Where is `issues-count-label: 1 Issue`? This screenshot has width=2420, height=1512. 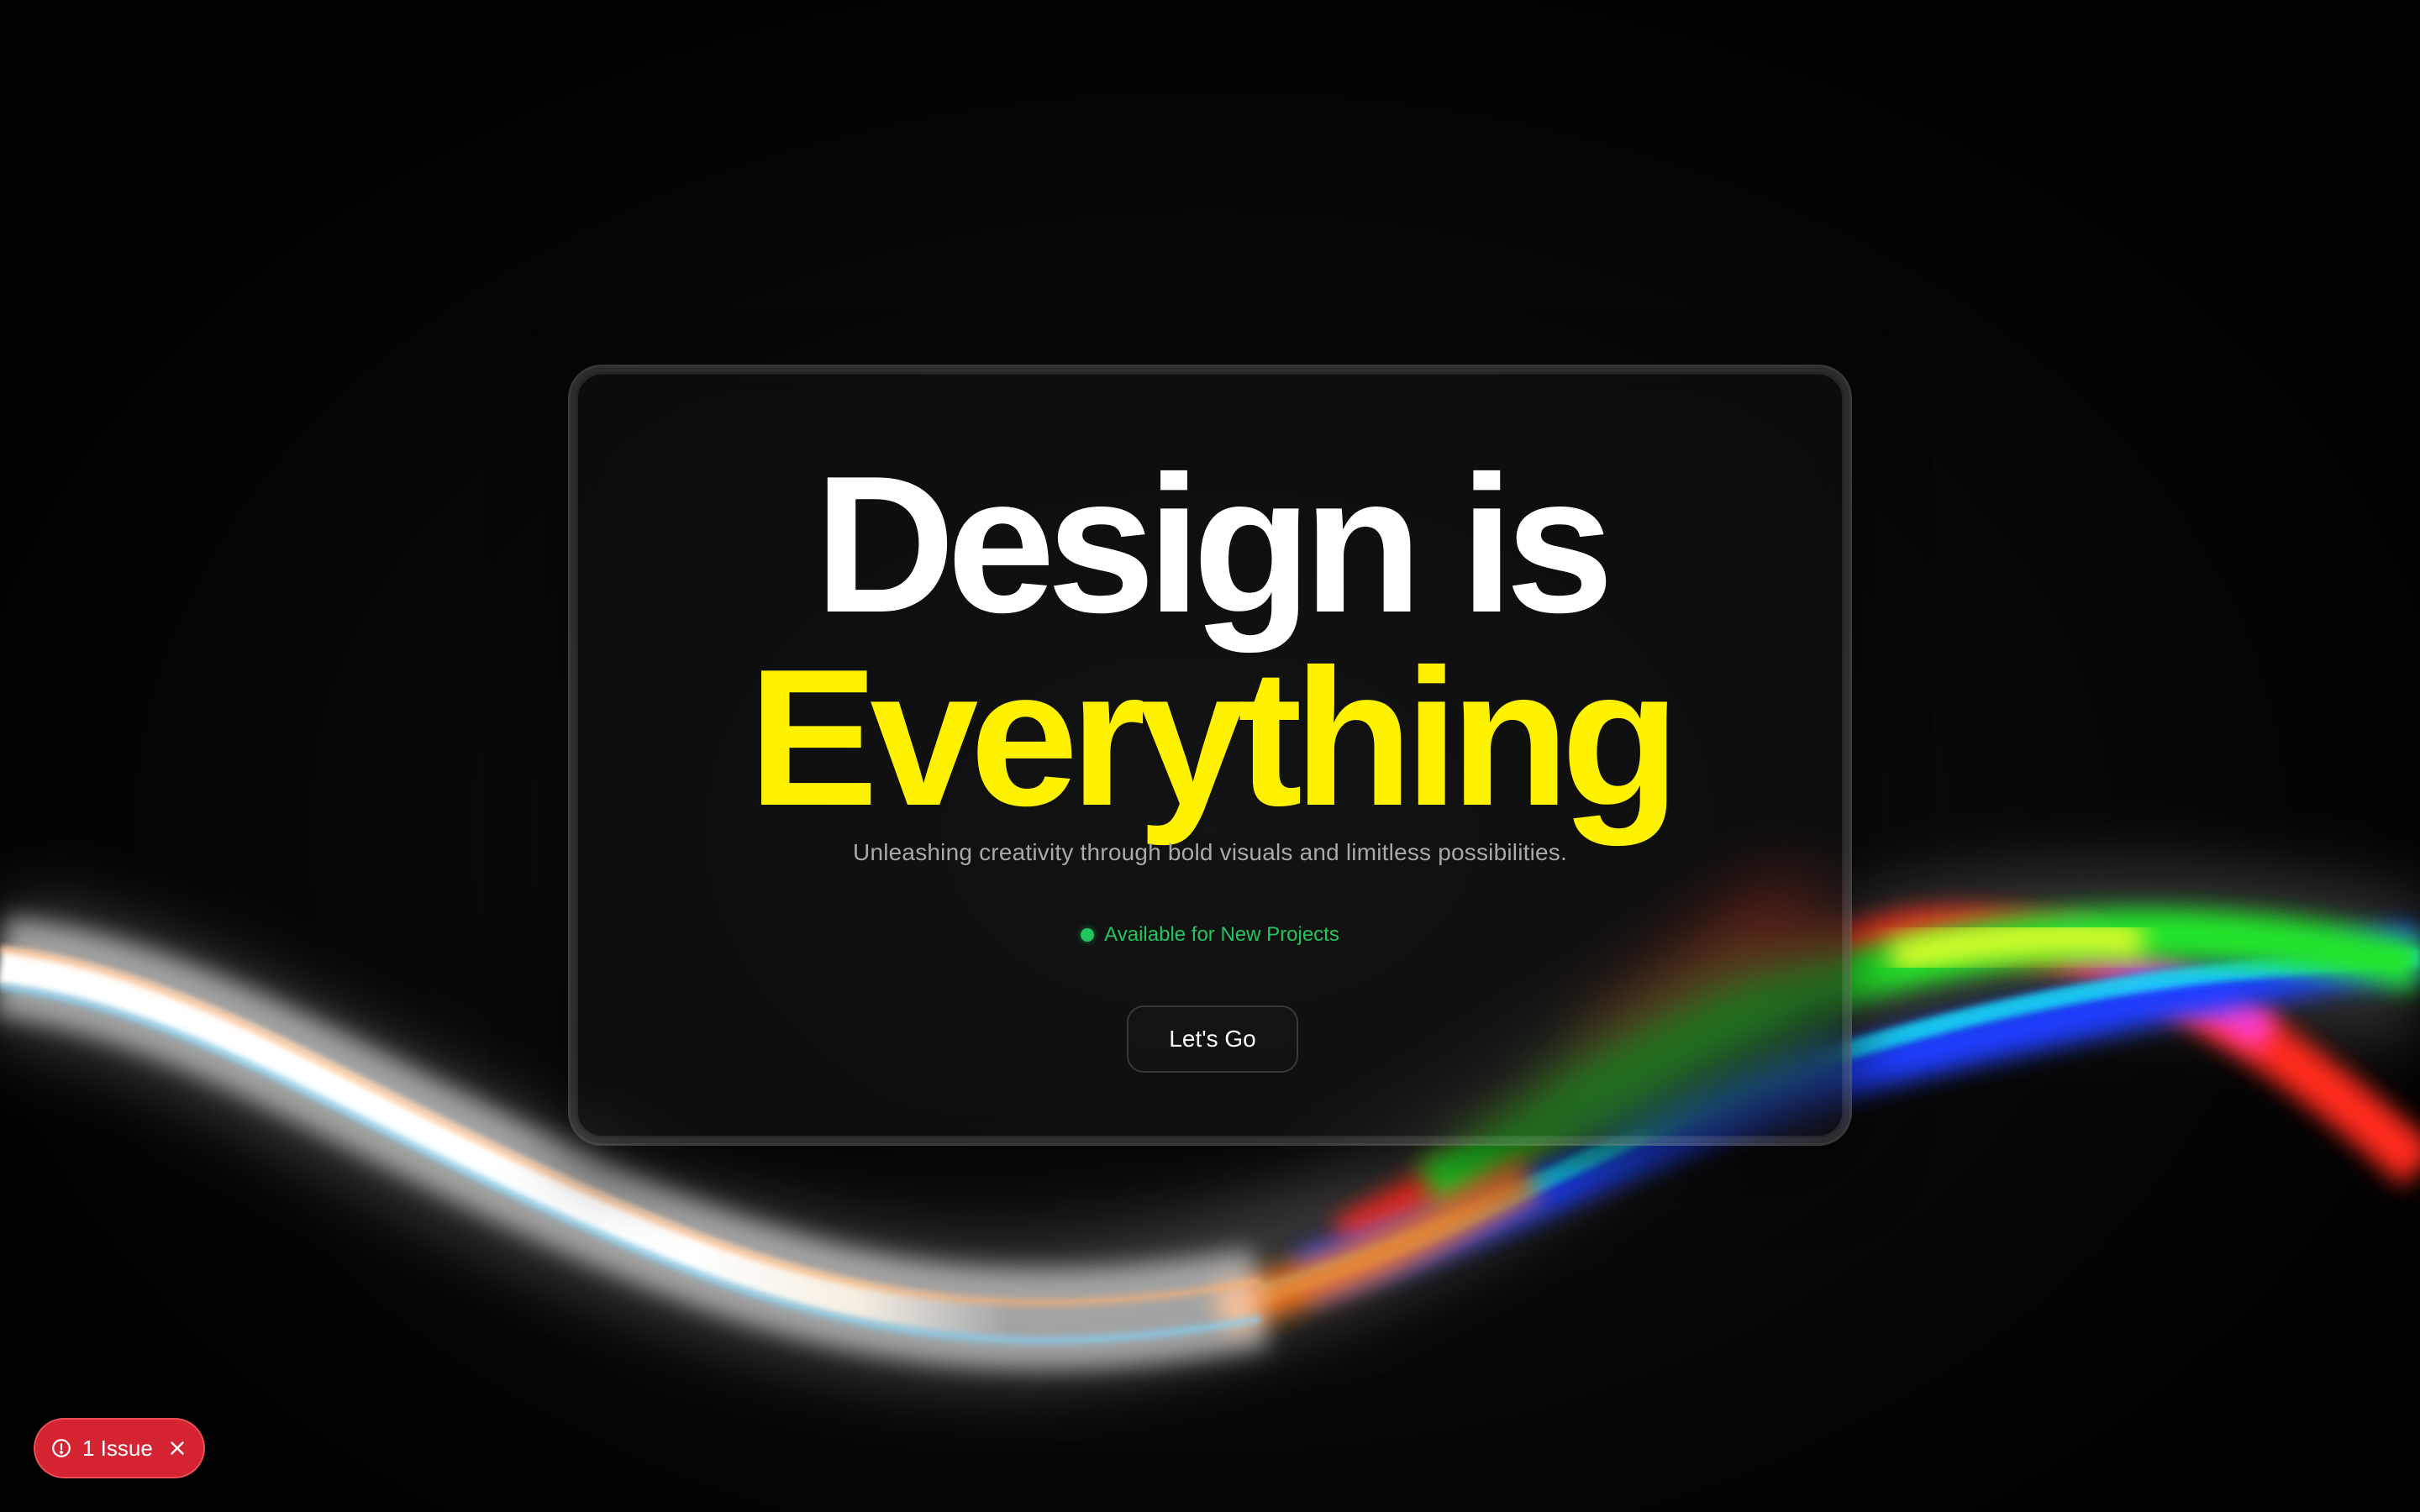
issues-count-label: 1 Issue is located at coordinates (117, 1448).